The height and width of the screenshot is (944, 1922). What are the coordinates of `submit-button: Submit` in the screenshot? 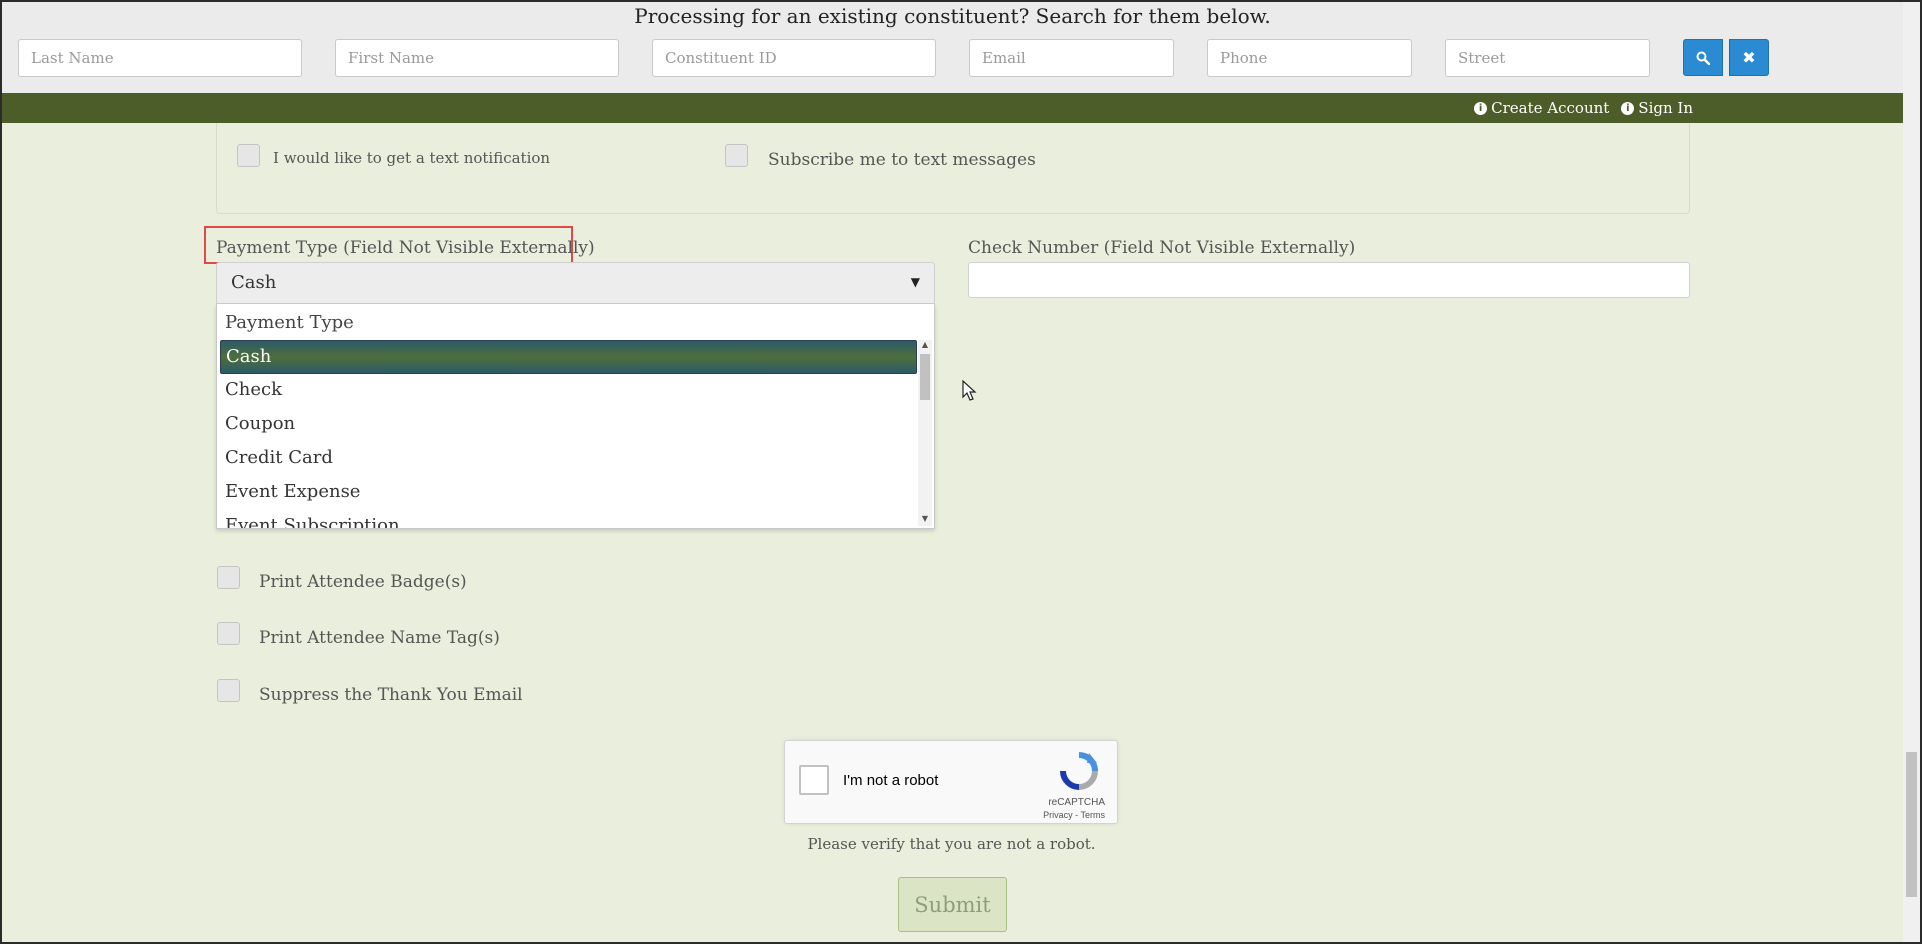 It's located at (952, 904).